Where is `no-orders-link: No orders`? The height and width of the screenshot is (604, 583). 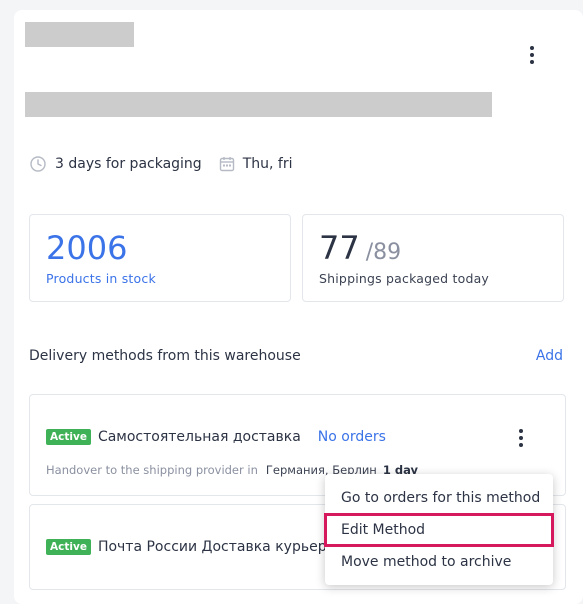
no-orders-link: No orders is located at coordinates (352, 437).